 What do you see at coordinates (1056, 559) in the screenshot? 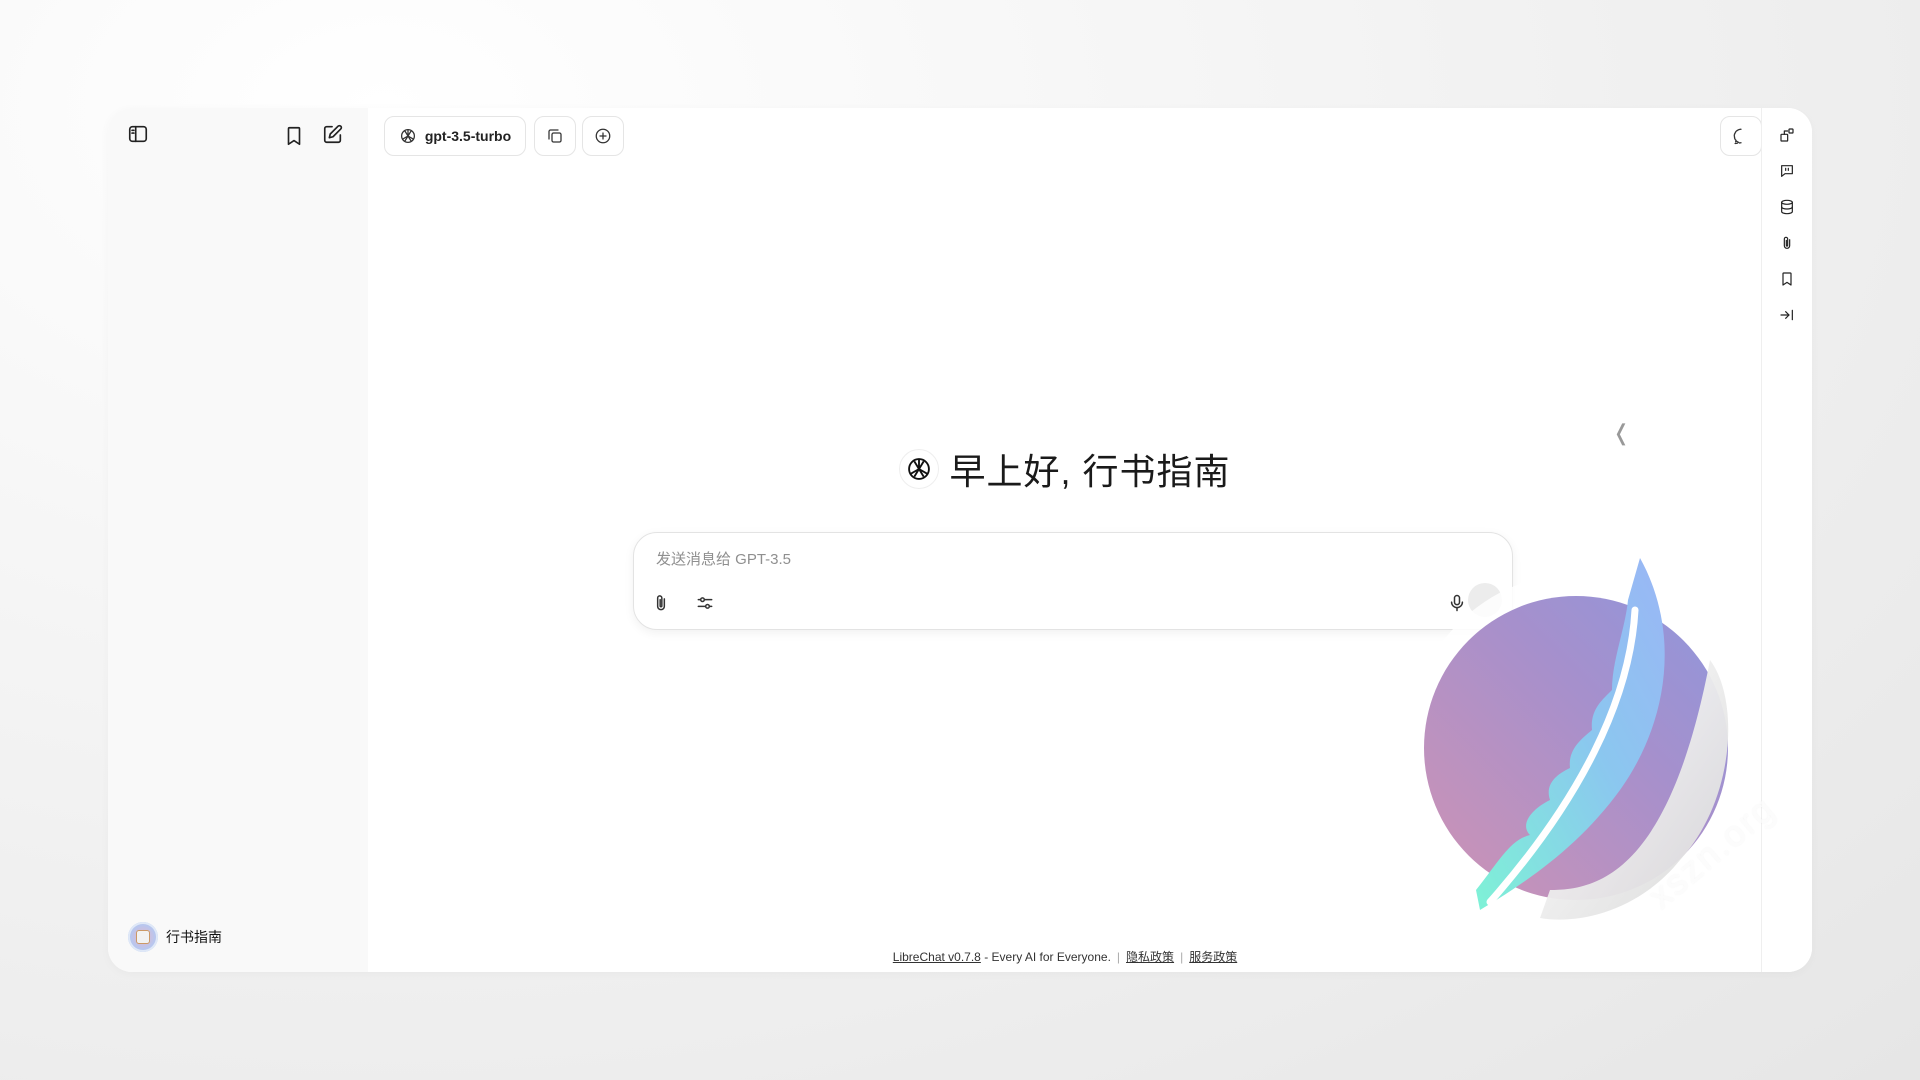
I see `message-input` at bounding box center [1056, 559].